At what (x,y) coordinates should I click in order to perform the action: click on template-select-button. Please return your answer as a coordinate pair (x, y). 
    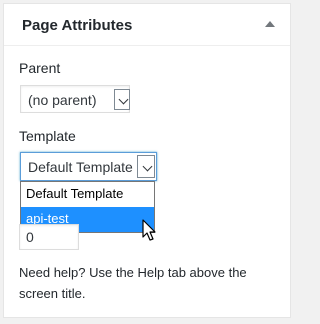
    Looking at the image, I should click on (146, 166).